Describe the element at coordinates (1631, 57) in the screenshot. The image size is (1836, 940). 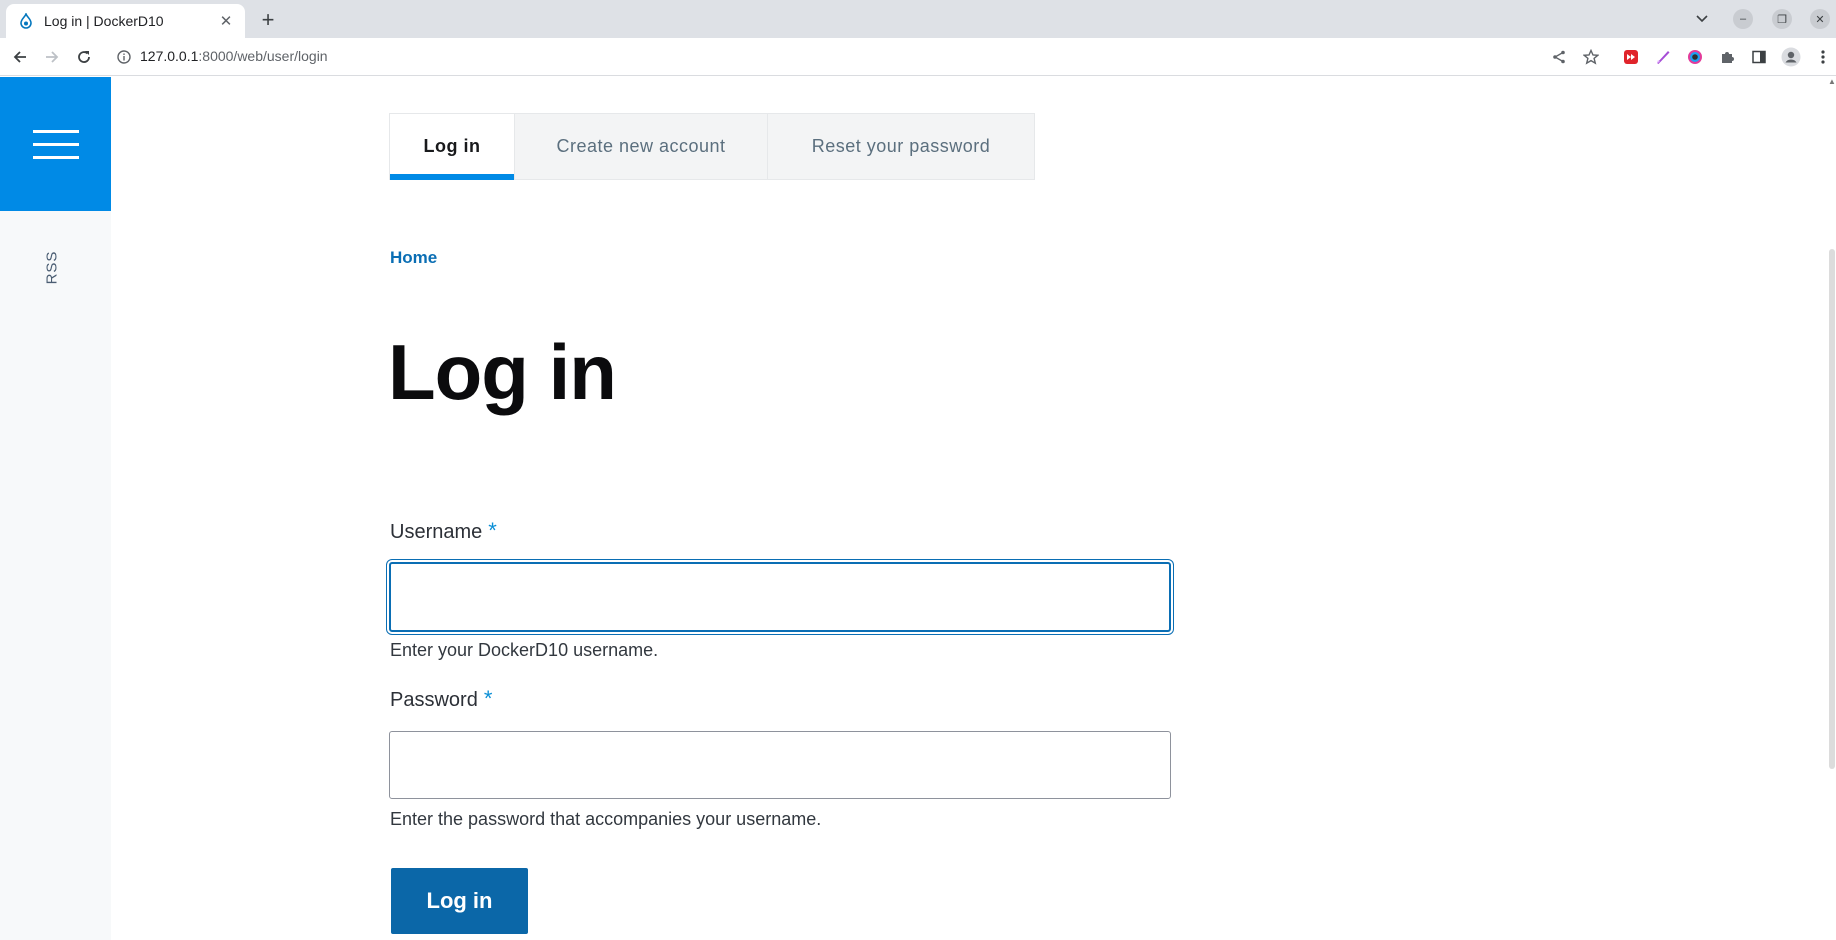
I see `extension-red-icon` at that location.